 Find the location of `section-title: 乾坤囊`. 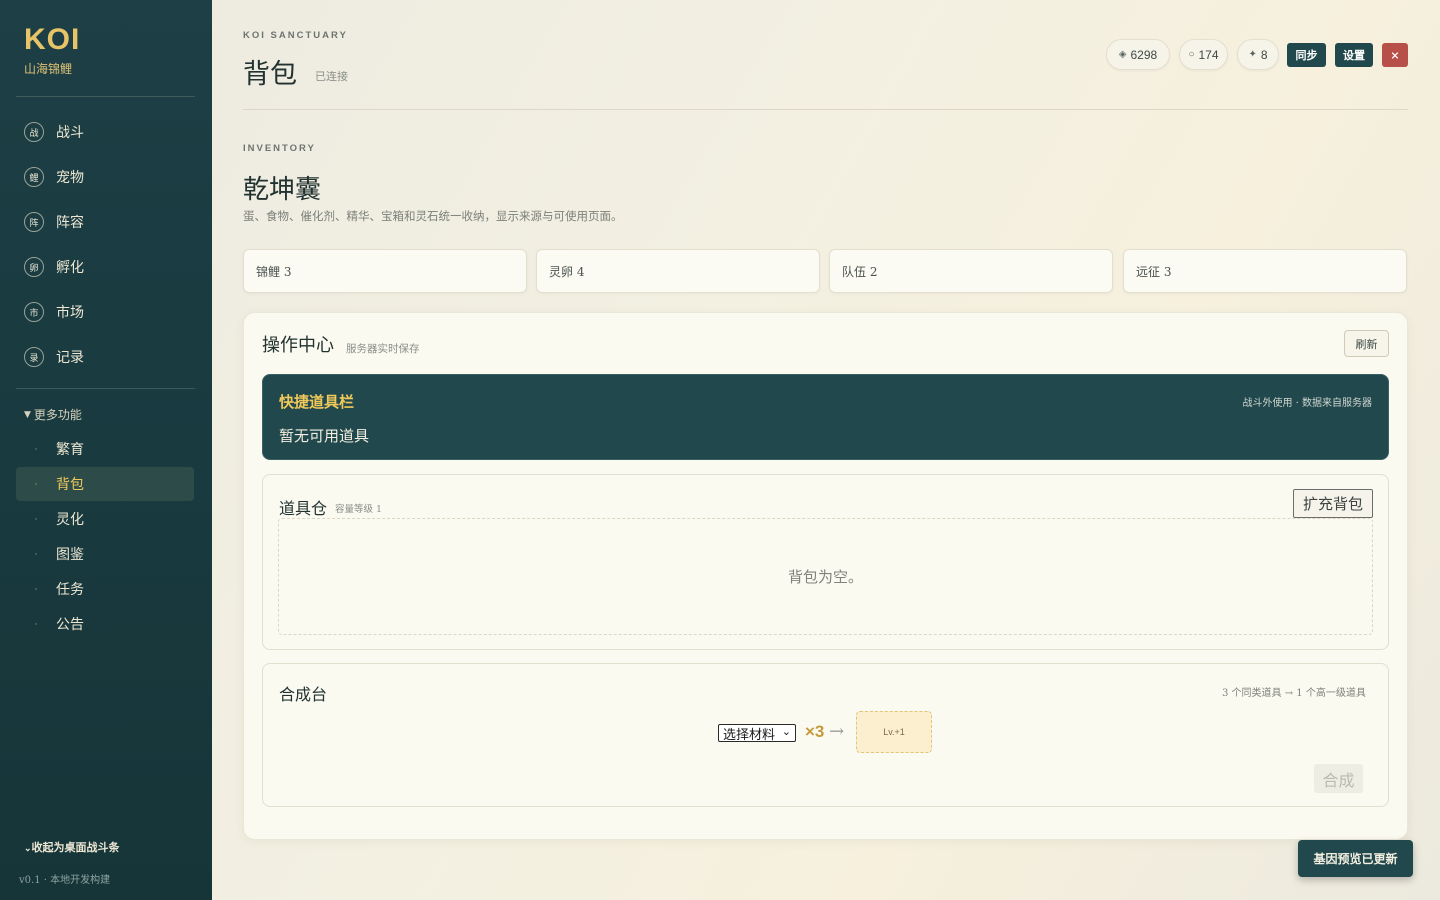

section-title: 乾坤囊 is located at coordinates (282, 190).